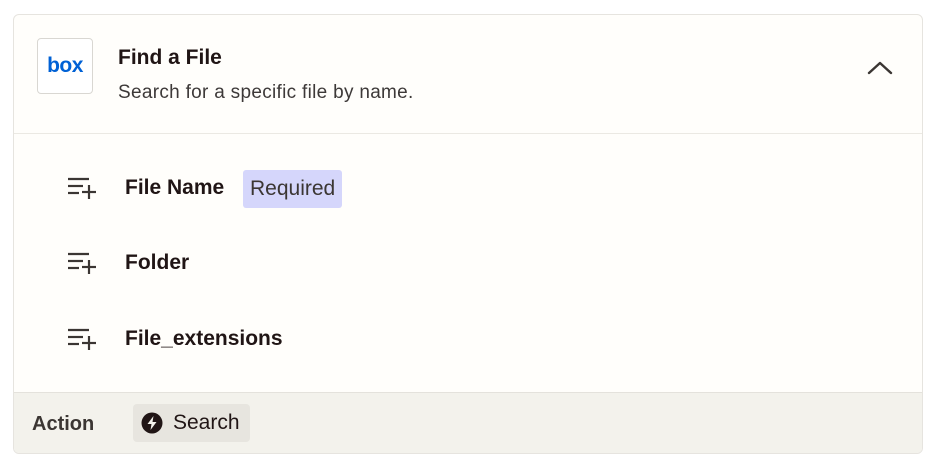 Image resolution: width=938 pixels, height=472 pixels. I want to click on action-type-pill: Search, so click(191, 423).